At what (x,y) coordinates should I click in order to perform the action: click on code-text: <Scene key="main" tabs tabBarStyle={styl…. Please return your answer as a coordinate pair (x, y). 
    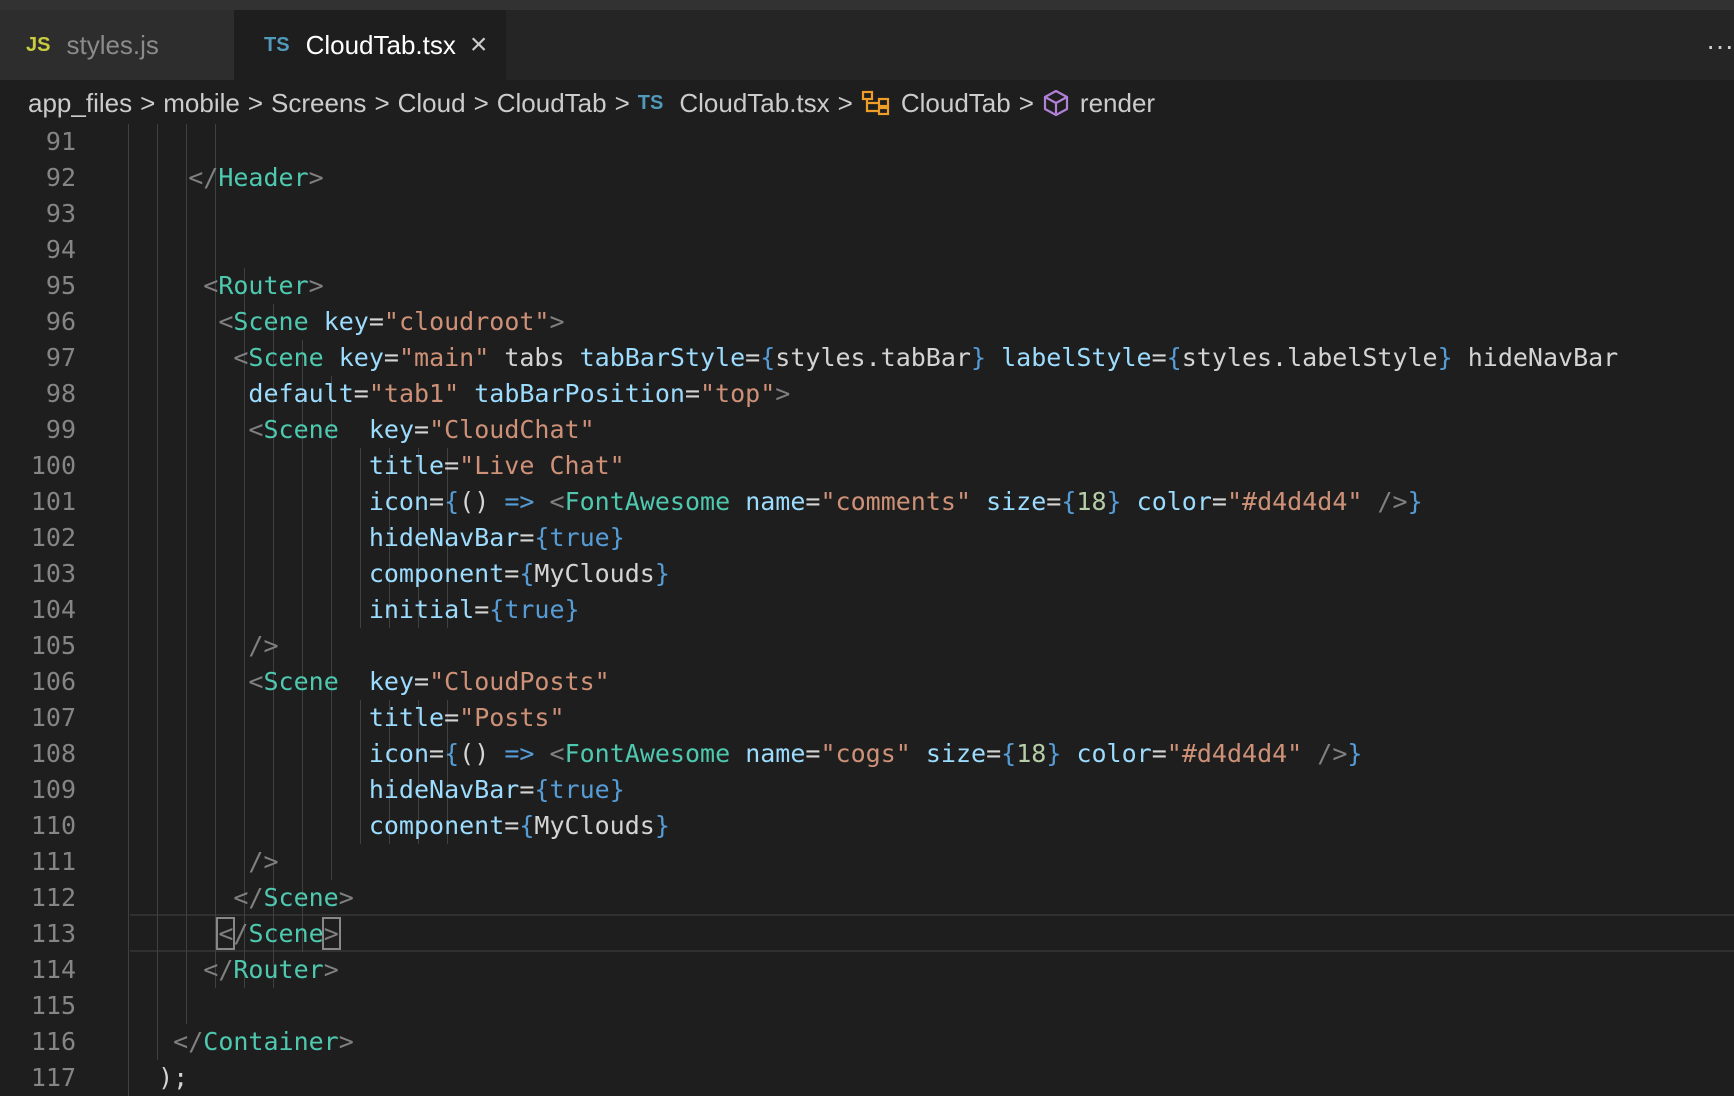
    Looking at the image, I should click on (926, 357).